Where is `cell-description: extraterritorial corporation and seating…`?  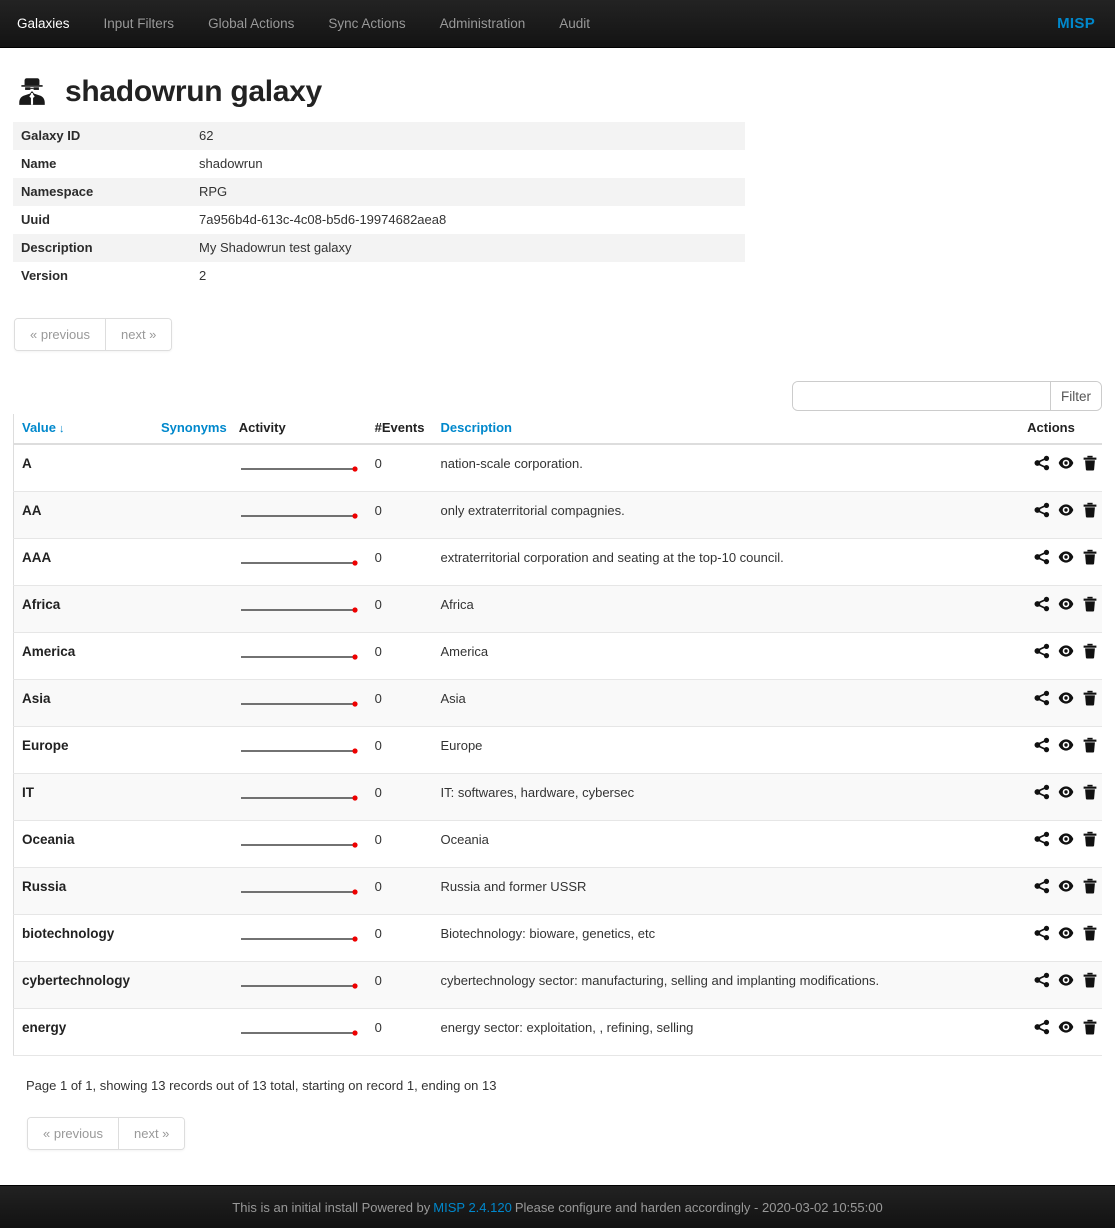 cell-description: extraterritorial corporation and seating… is located at coordinates (612, 557).